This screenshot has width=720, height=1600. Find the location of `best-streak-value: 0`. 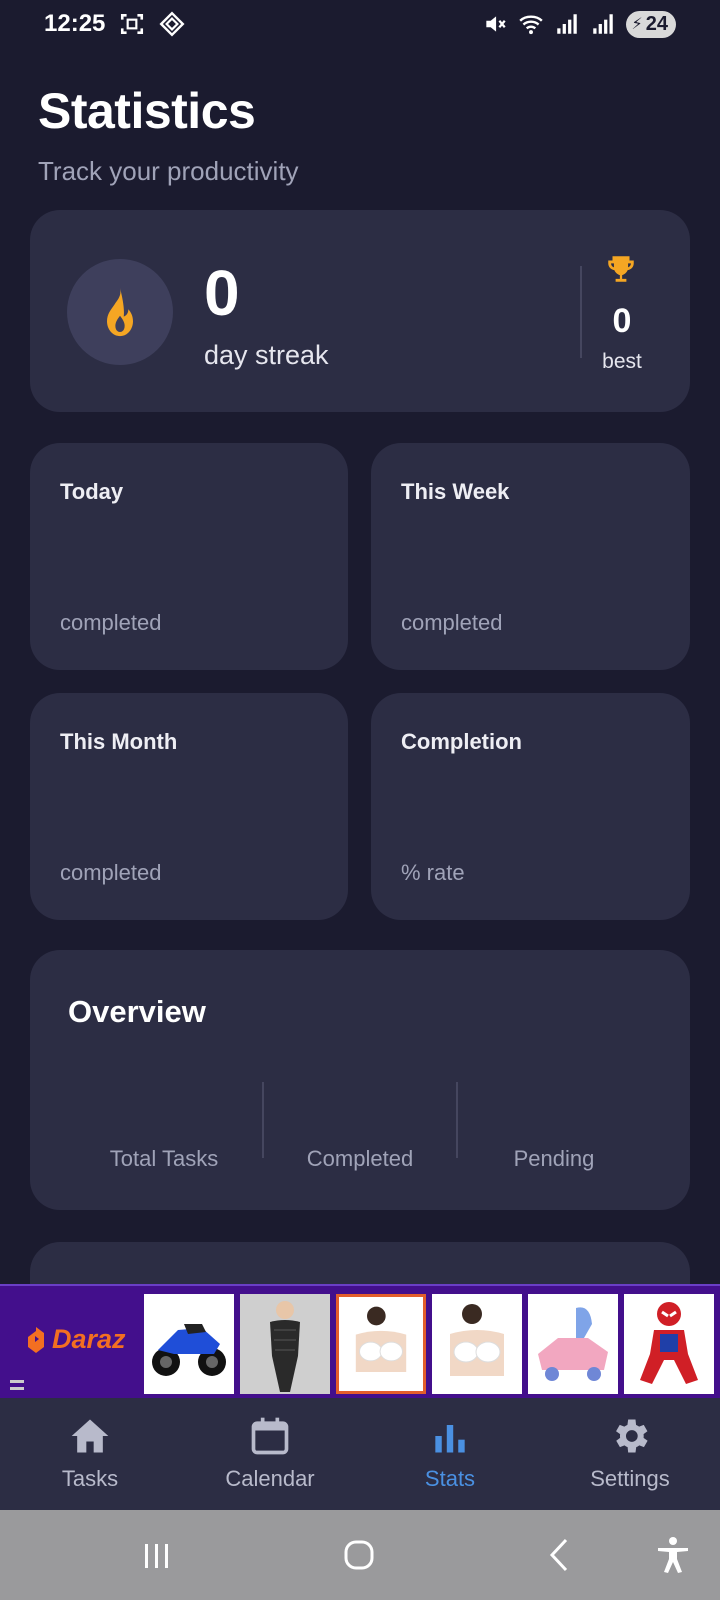

best-streak-value: 0 is located at coordinates (622, 321).